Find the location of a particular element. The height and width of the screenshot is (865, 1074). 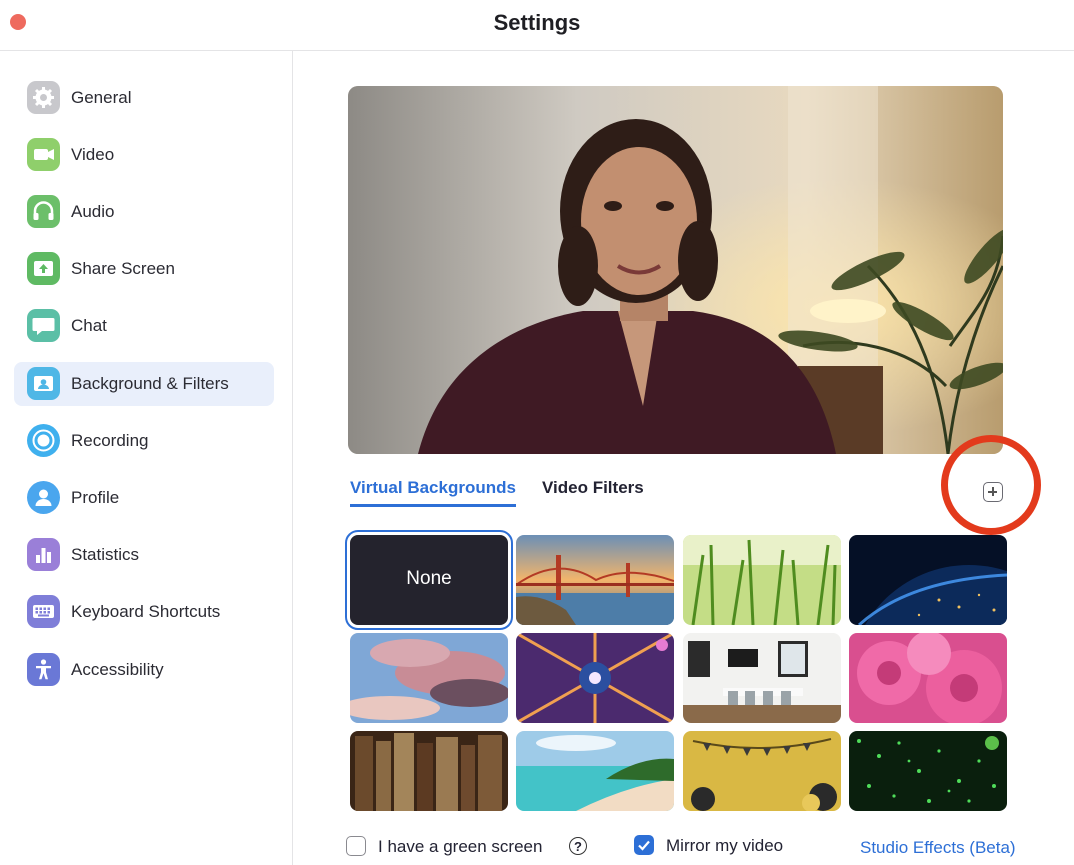

mirror-video-checkbox is located at coordinates (644, 845).